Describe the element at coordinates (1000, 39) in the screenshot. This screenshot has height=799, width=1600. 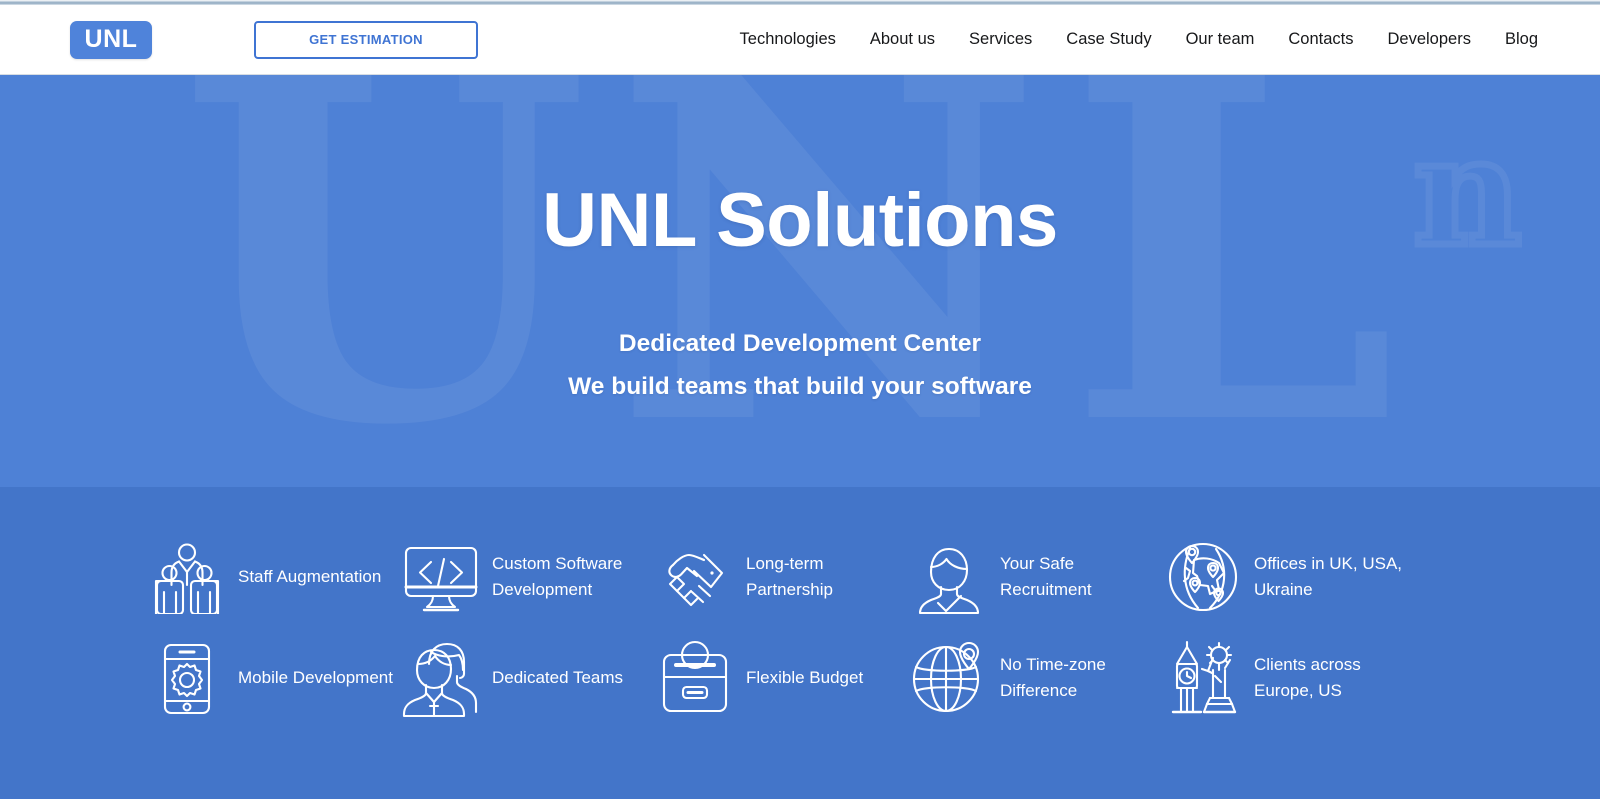
I see `nav-item-services: Services` at that location.